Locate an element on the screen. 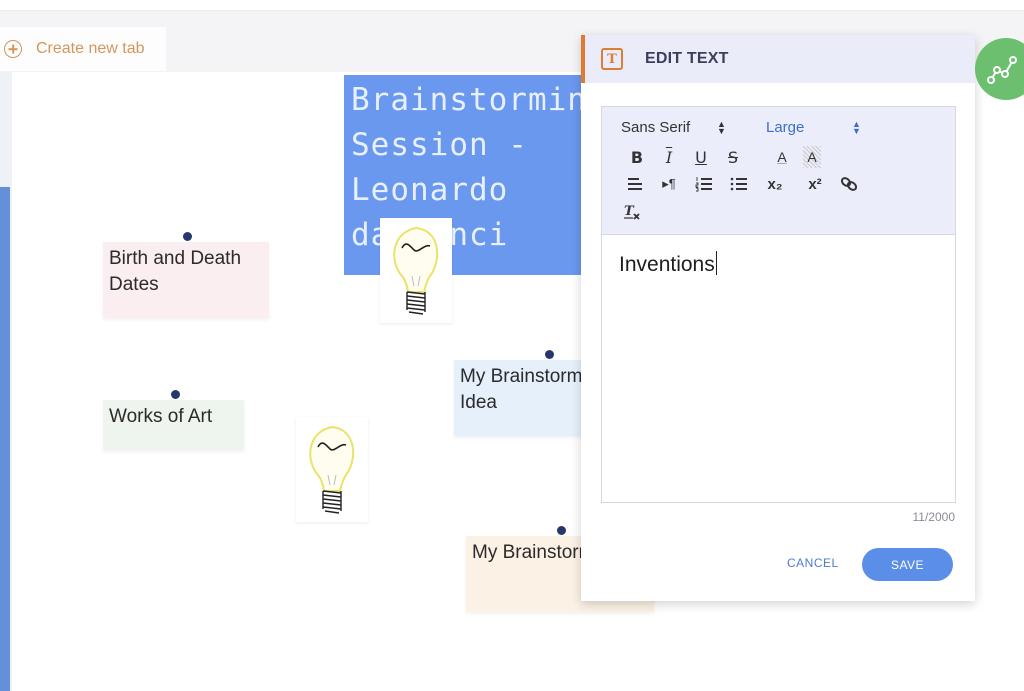  background-color-button: A is located at coordinates (812, 157).